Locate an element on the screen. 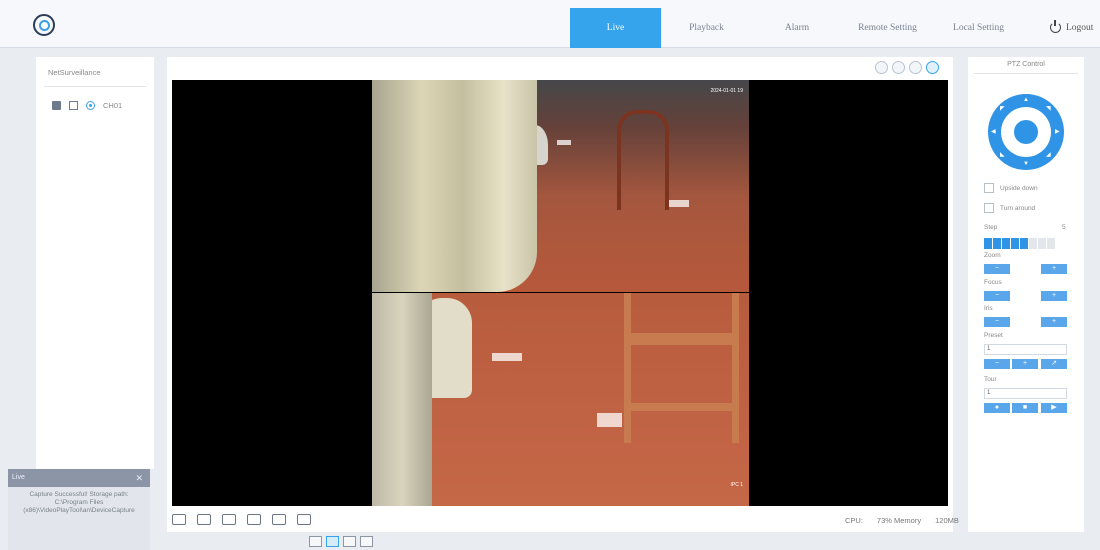  image-settings-icon is located at coordinates (304, 519).